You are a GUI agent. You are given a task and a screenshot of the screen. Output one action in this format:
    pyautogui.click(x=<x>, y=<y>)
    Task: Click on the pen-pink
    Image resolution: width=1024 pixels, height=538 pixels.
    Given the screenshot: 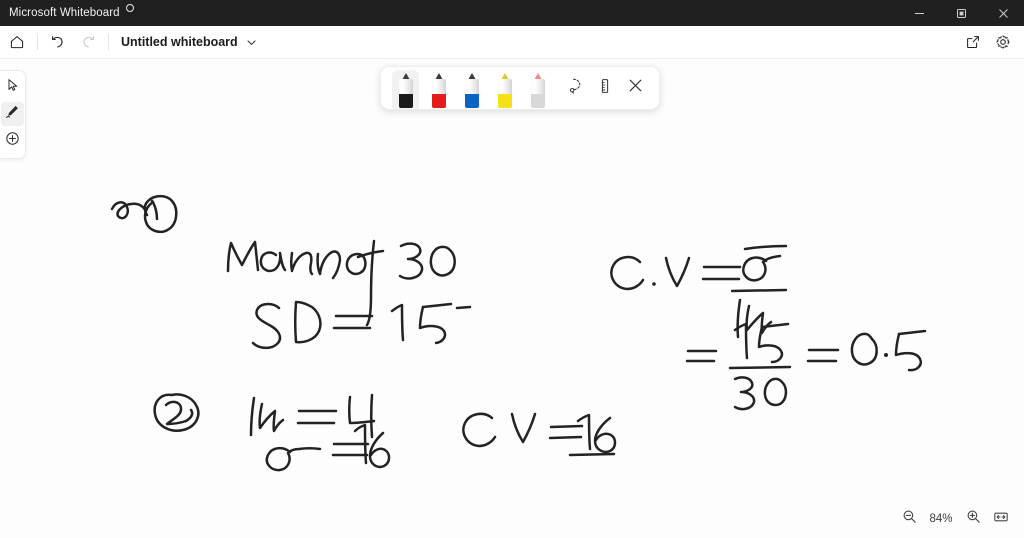 What is the action you would take?
    pyautogui.click(x=537, y=88)
    